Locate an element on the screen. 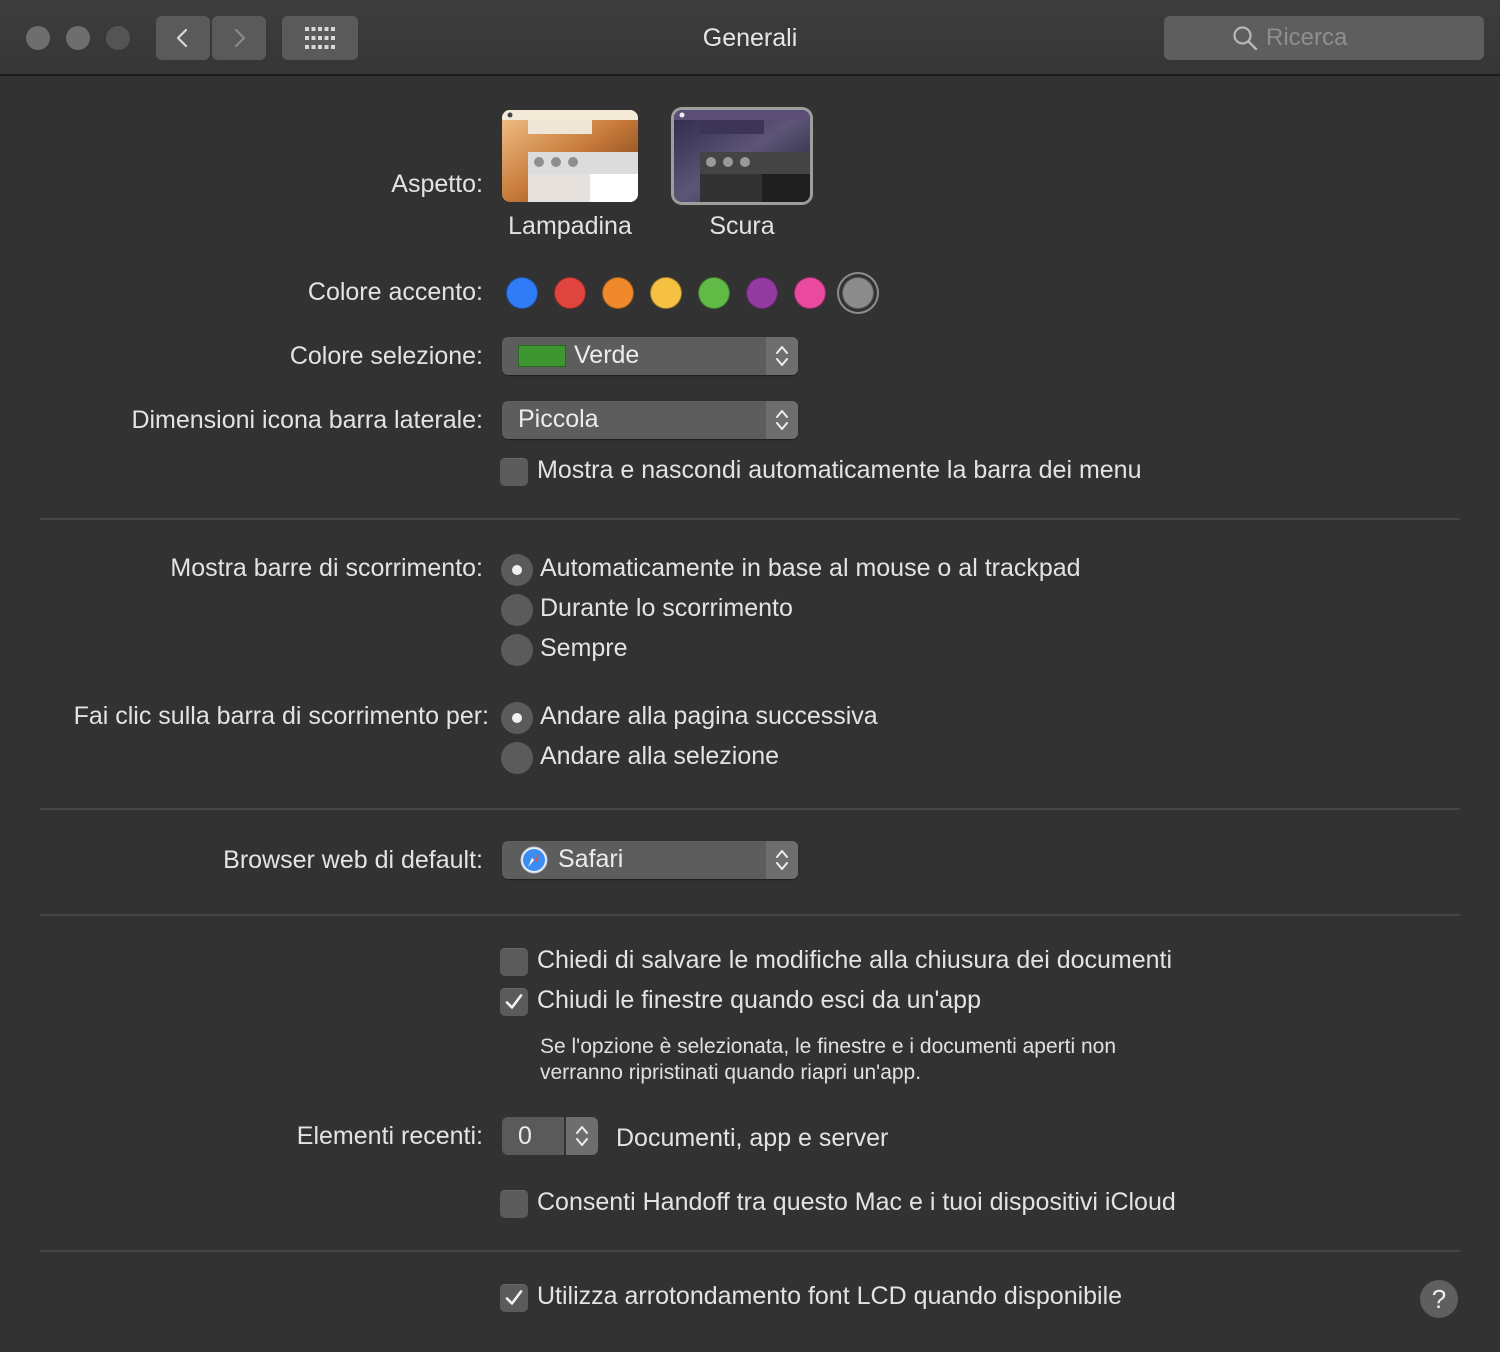  scroll-click-label: Fai clic sulla barra di scorrimento per: is located at coordinates (281, 716).